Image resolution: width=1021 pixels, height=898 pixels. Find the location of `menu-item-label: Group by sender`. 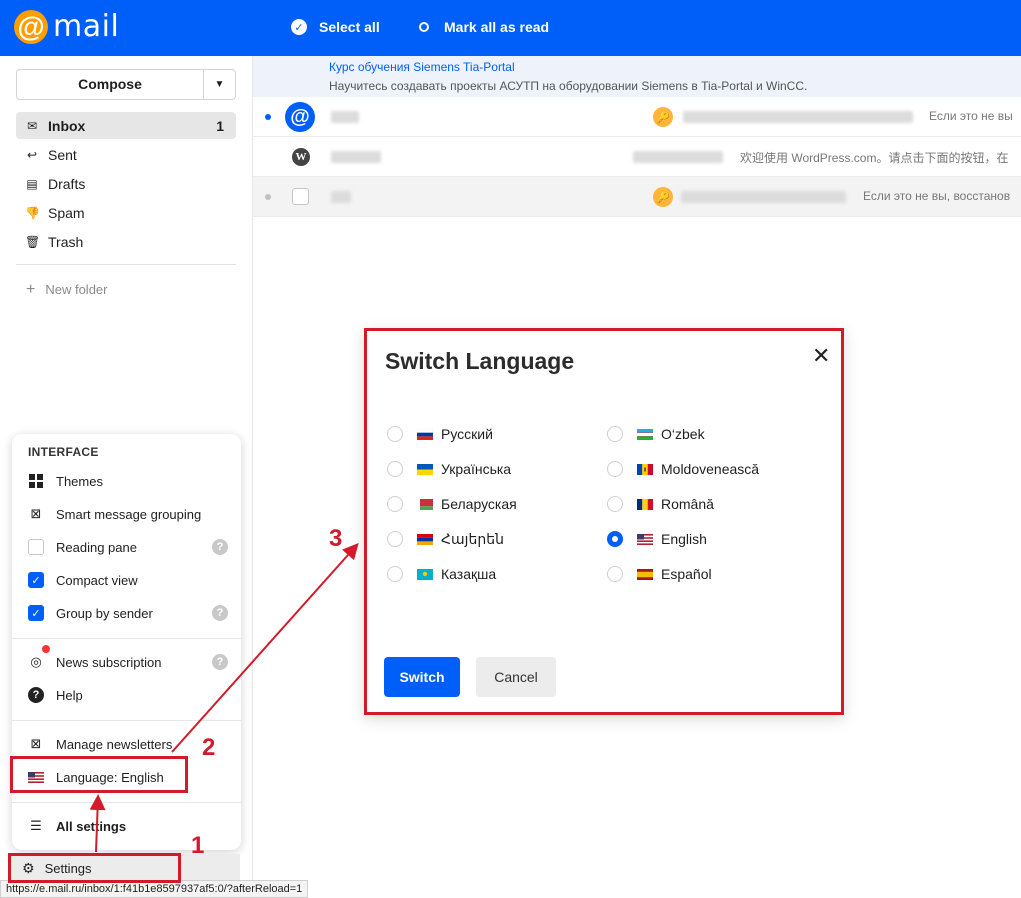

menu-item-label: Group by sender is located at coordinates (104, 613).